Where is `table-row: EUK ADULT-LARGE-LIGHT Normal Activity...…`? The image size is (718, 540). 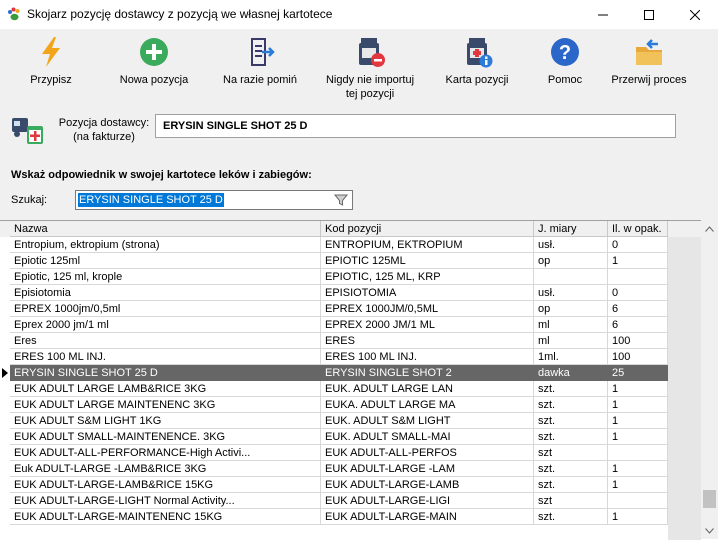
table-row: EUK ADULT-LARGE-LIGHT Normal Activity...… is located at coordinates (334, 501).